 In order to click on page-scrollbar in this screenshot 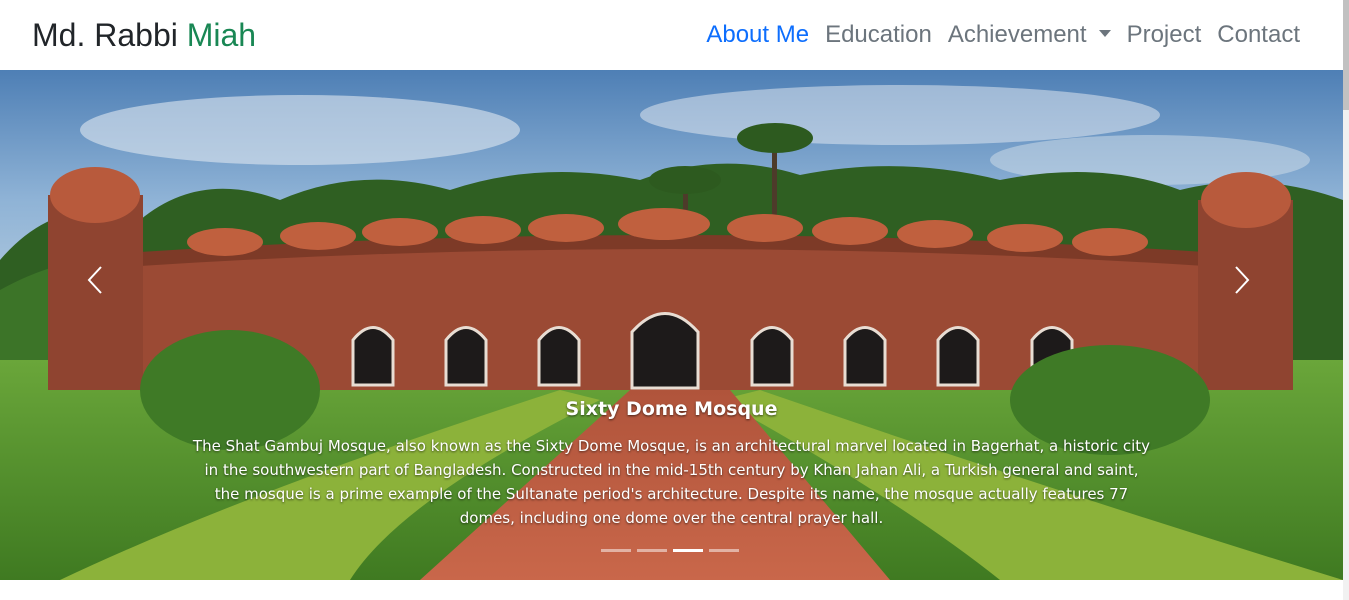, I will do `click(1346, 300)`.